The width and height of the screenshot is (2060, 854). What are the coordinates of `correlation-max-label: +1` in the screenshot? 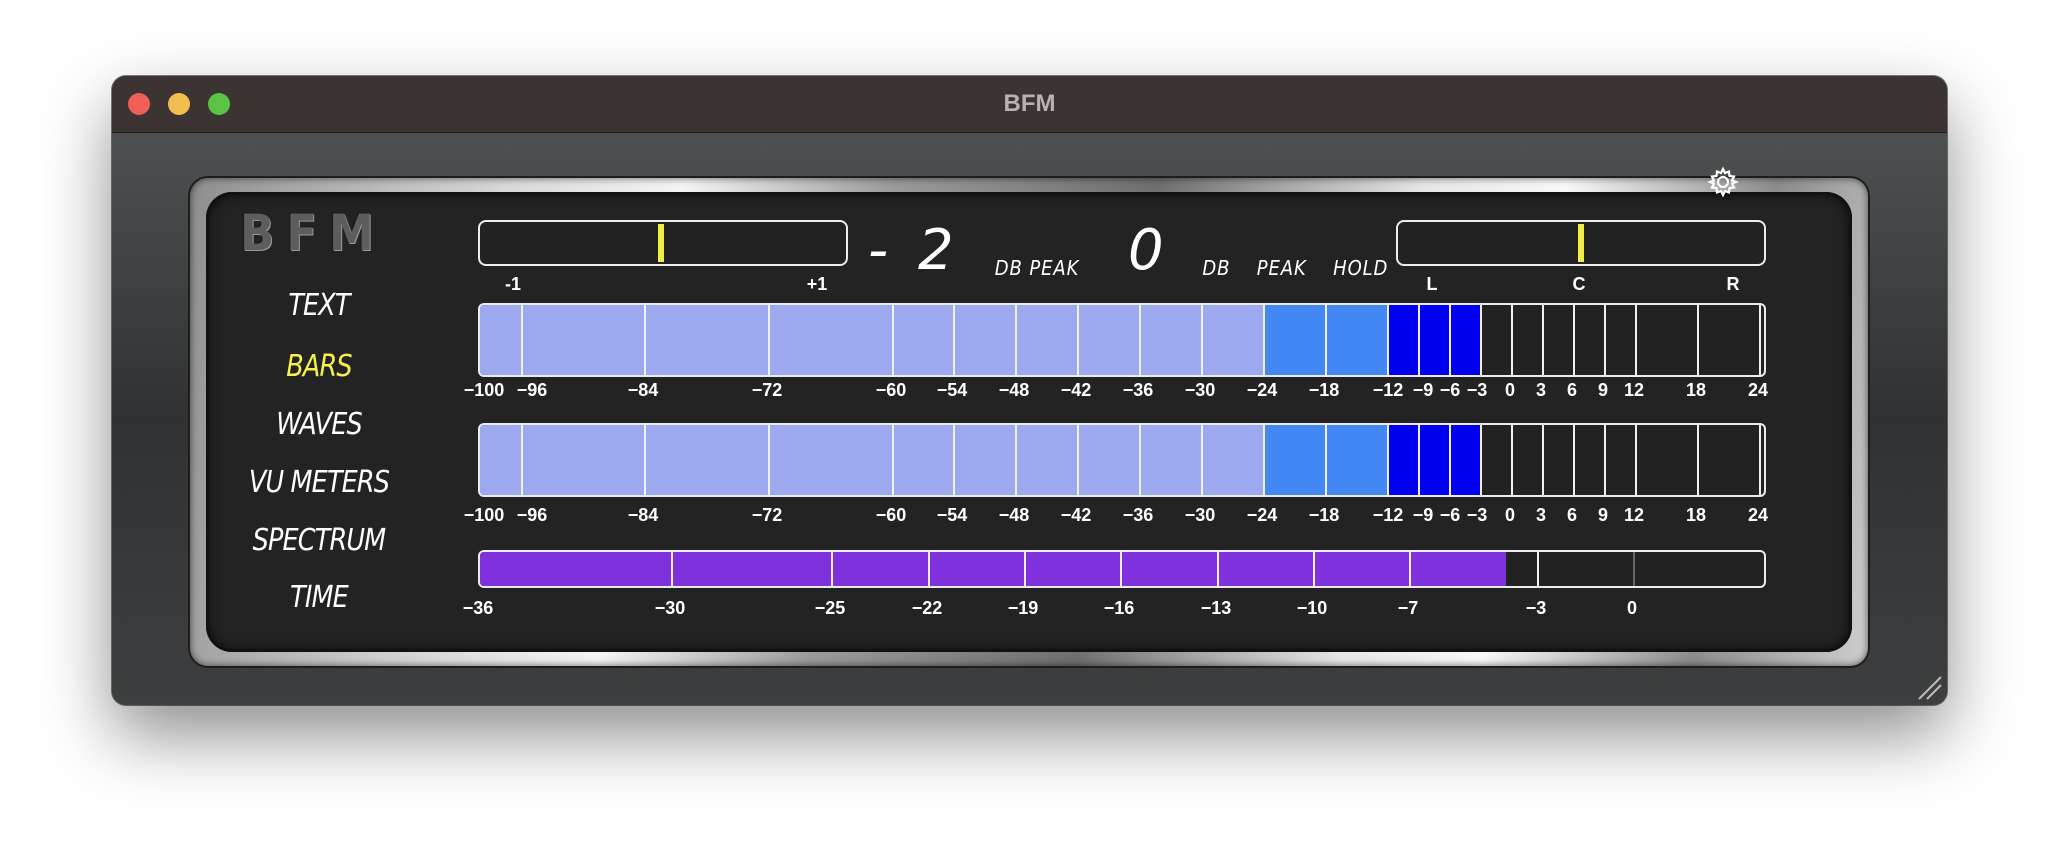 It's located at (817, 284).